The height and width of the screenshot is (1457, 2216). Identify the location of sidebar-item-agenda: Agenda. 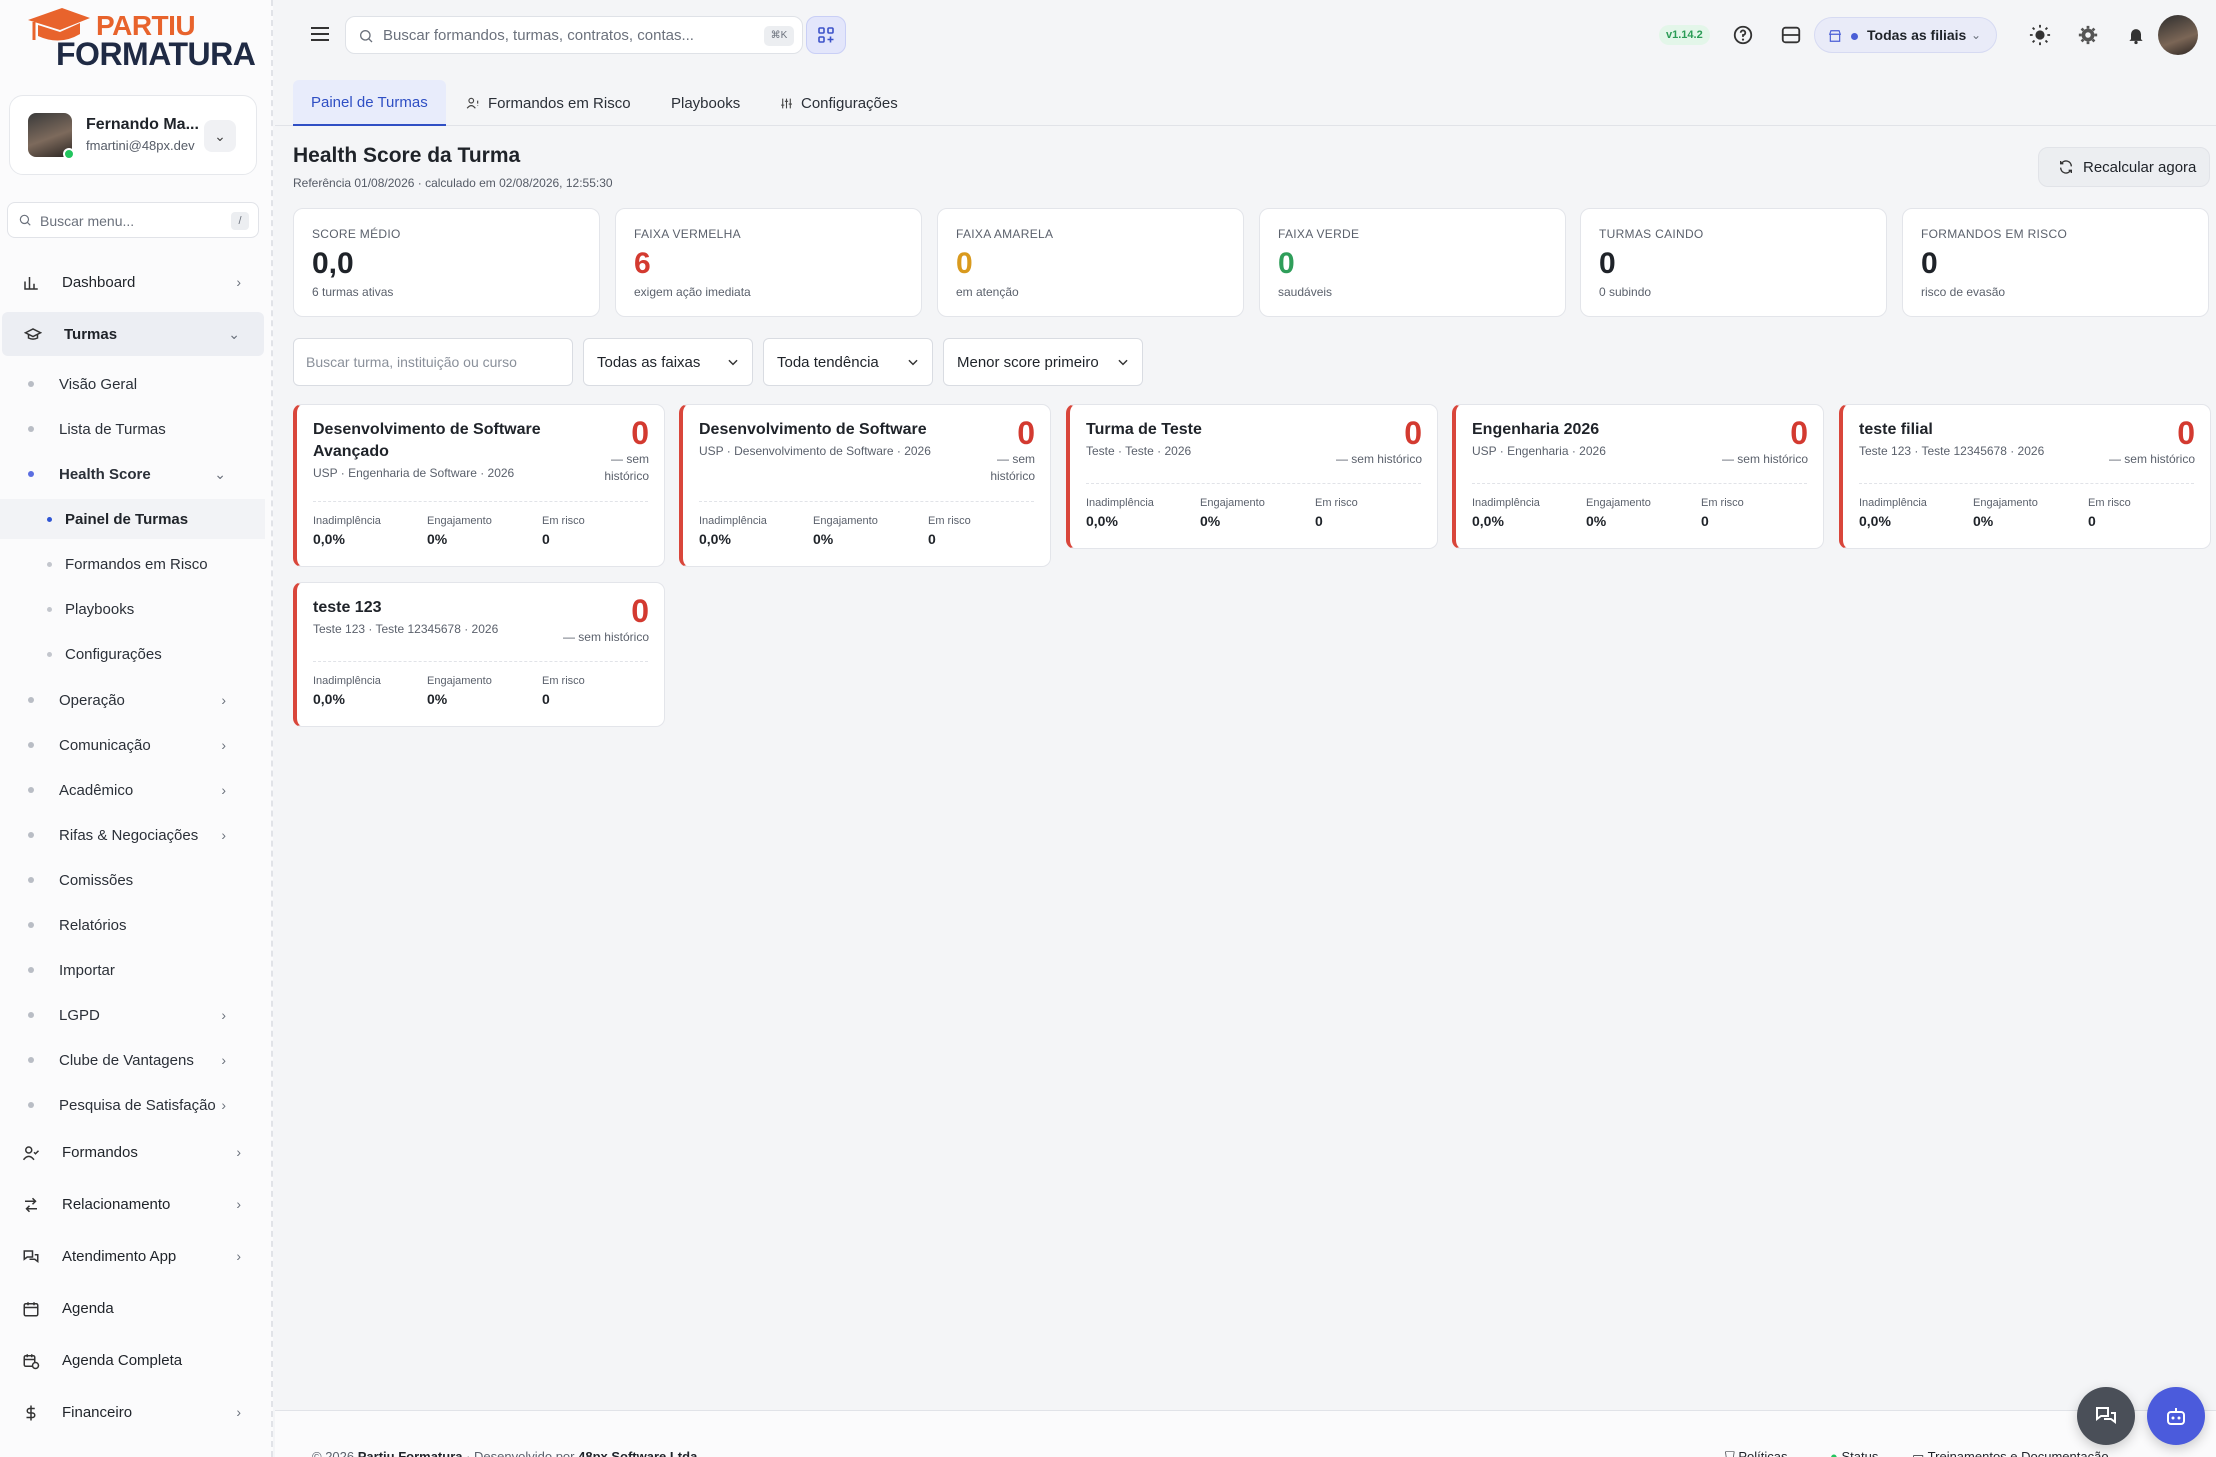
(132, 1308).